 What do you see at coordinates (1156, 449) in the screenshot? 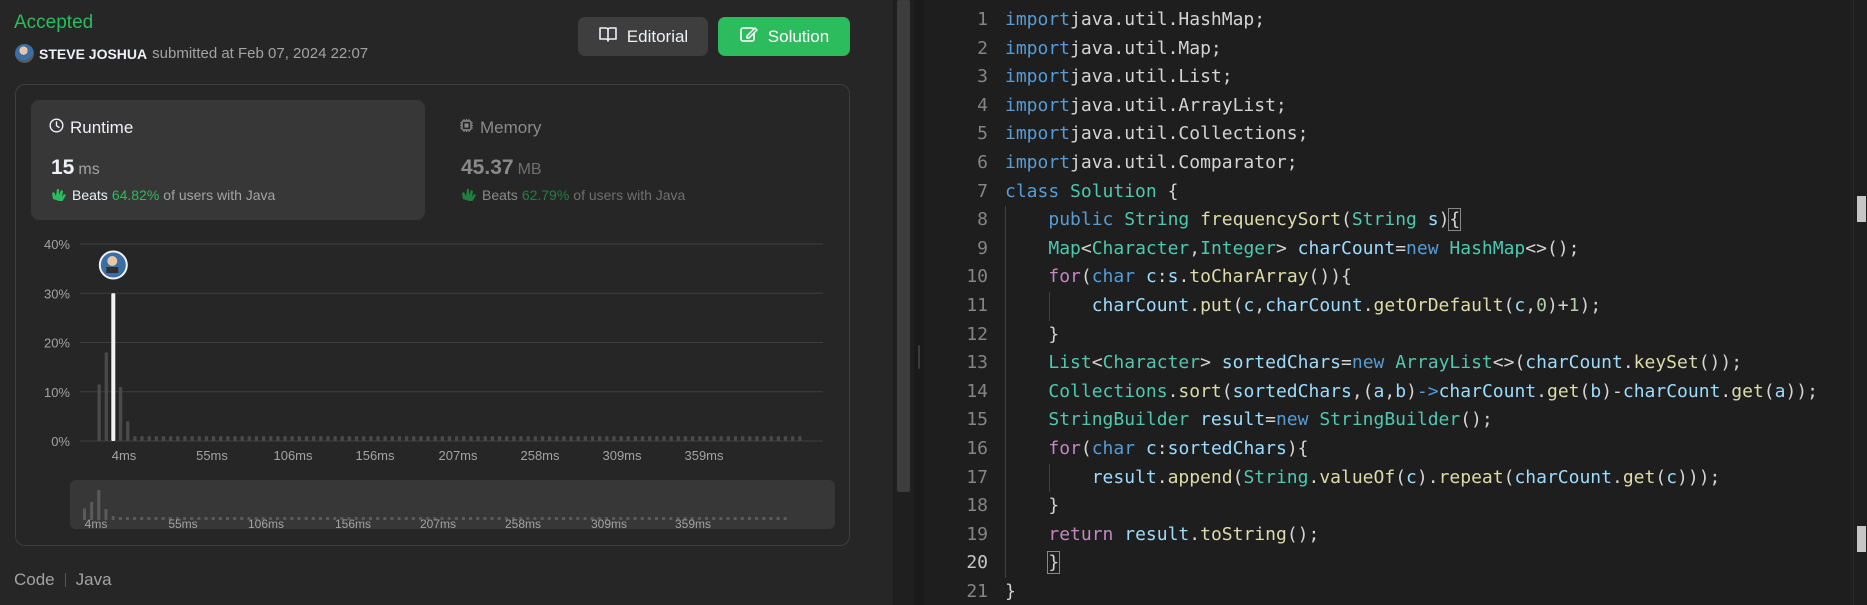
I see `code-text: for(char c:sortedChars){` at bounding box center [1156, 449].